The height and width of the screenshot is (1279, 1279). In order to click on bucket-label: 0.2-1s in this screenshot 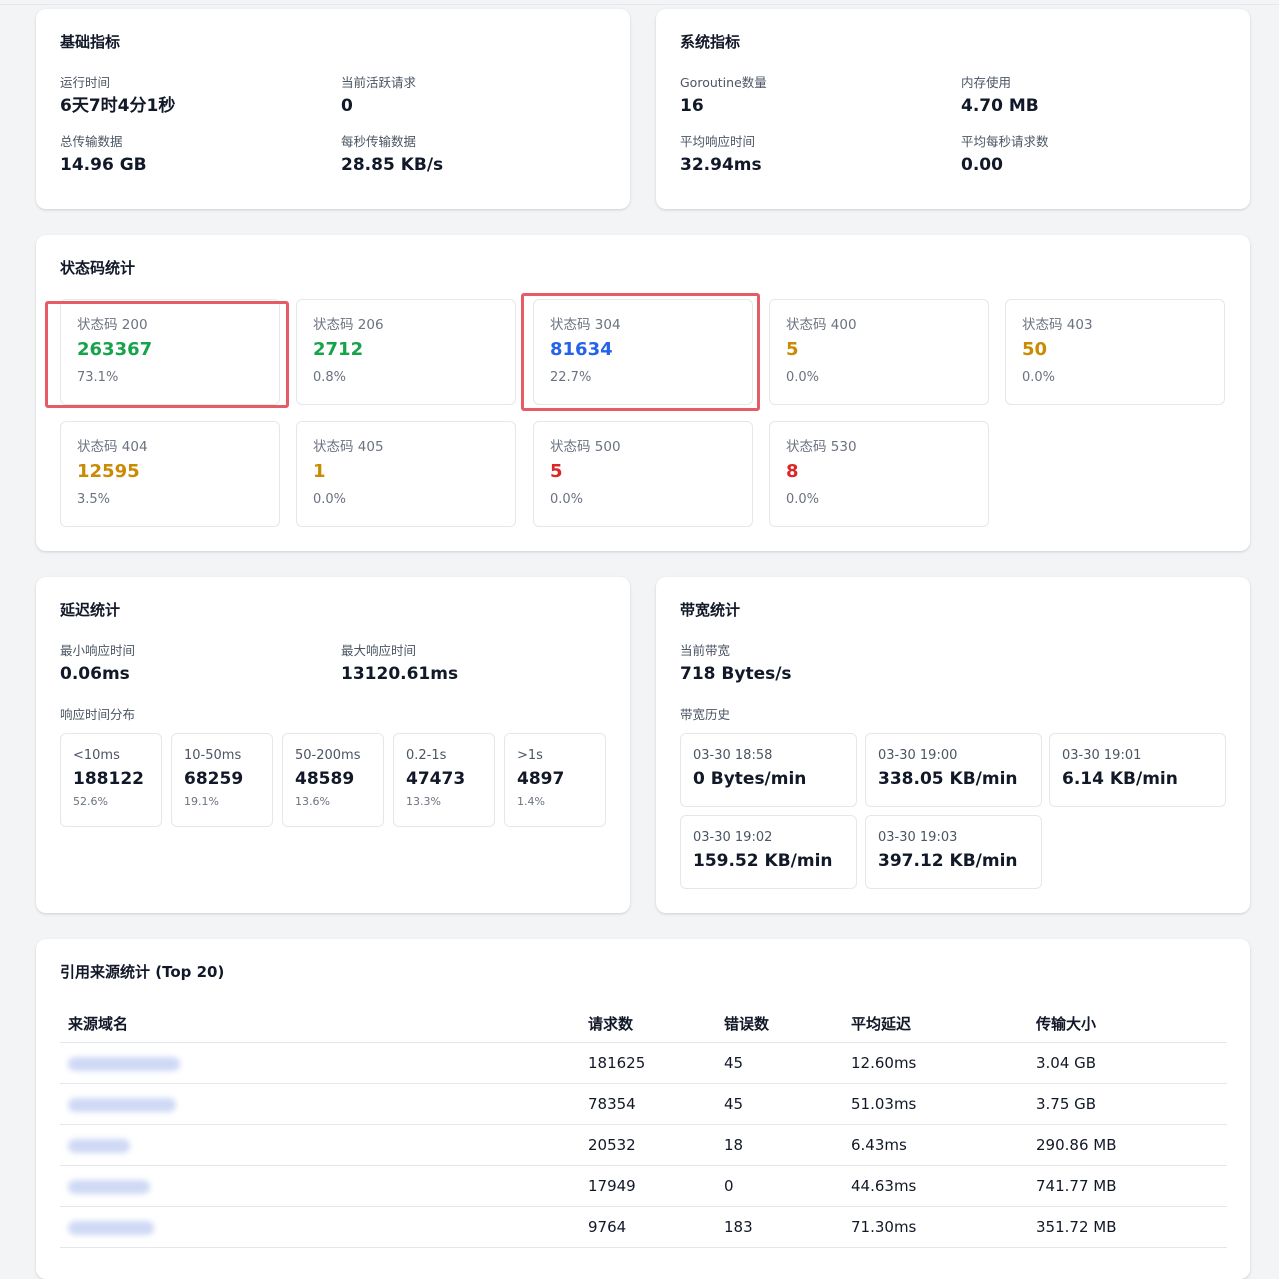, I will do `click(426, 755)`.